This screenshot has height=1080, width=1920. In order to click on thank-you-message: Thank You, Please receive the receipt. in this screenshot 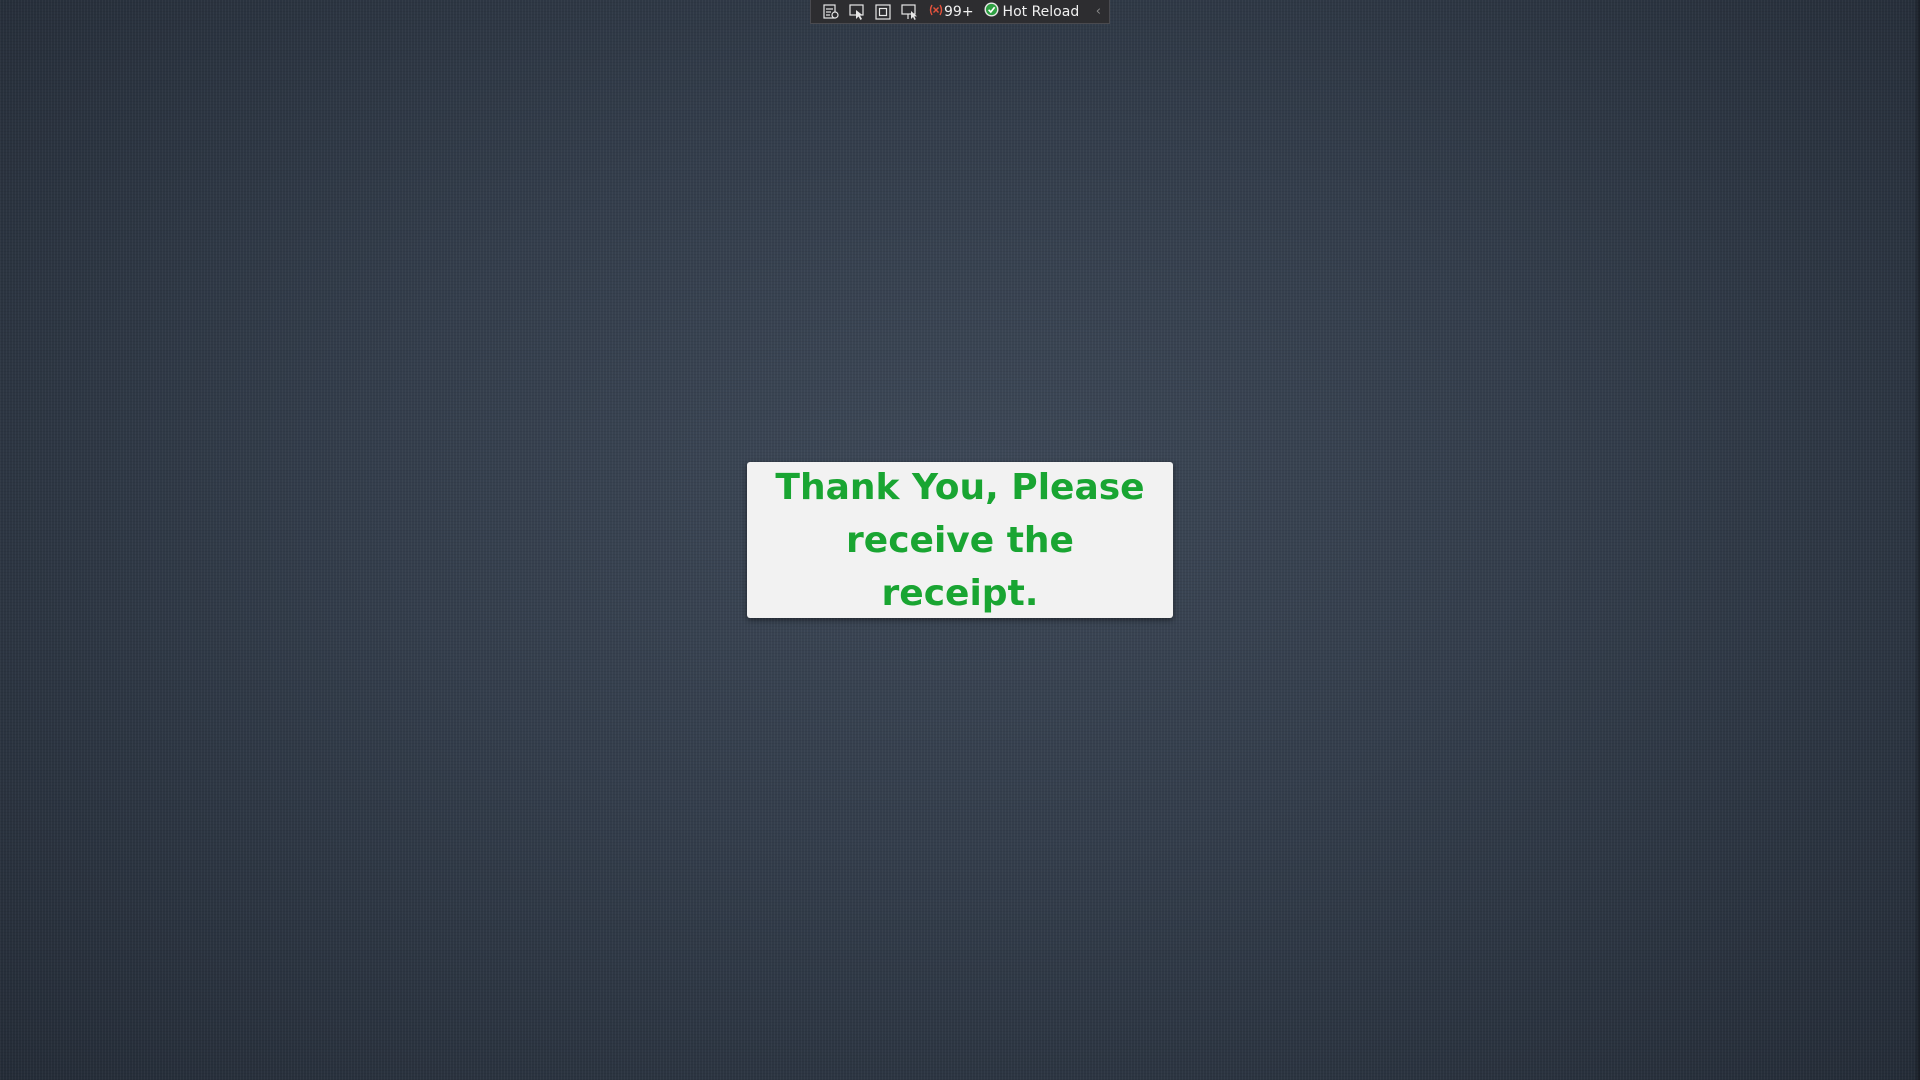, I will do `click(960, 540)`.